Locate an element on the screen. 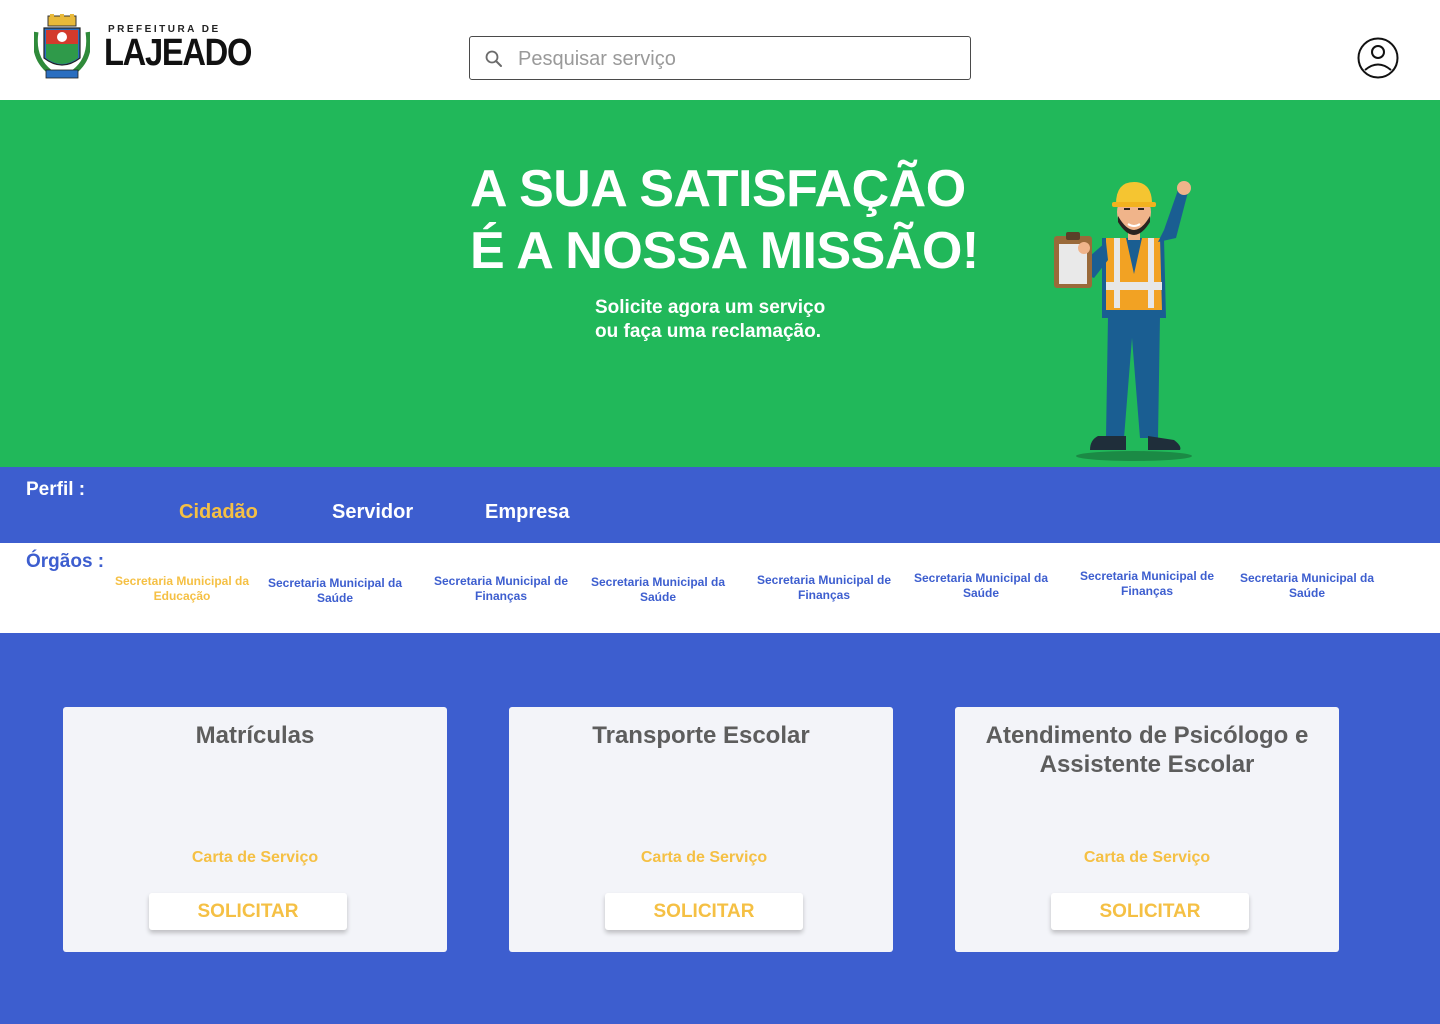 The image size is (1440, 1024). service-title: Transporte Escolar is located at coordinates (701, 735).